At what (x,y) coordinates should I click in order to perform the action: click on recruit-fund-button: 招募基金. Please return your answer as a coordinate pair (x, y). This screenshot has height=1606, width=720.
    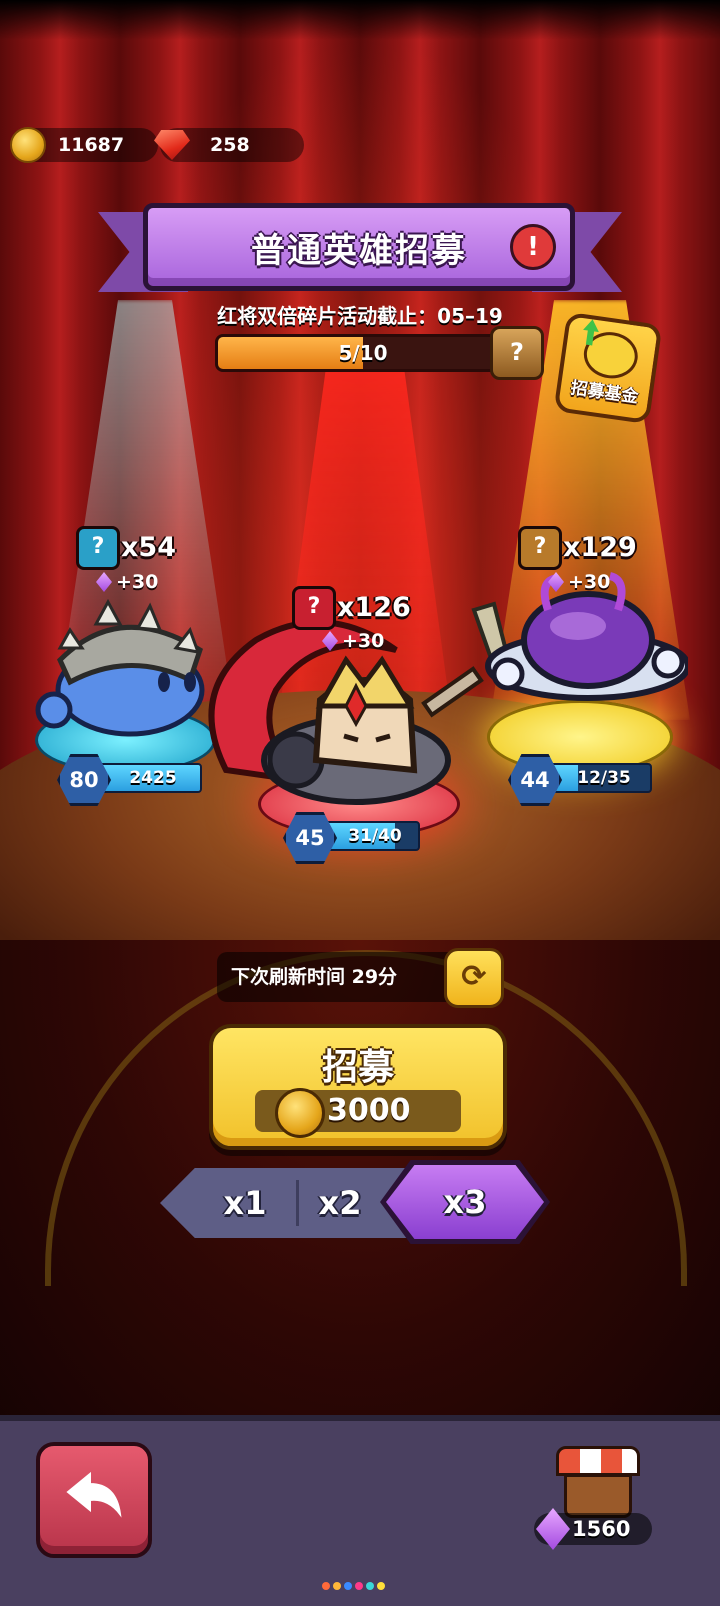
    Looking at the image, I should click on (608, 368).